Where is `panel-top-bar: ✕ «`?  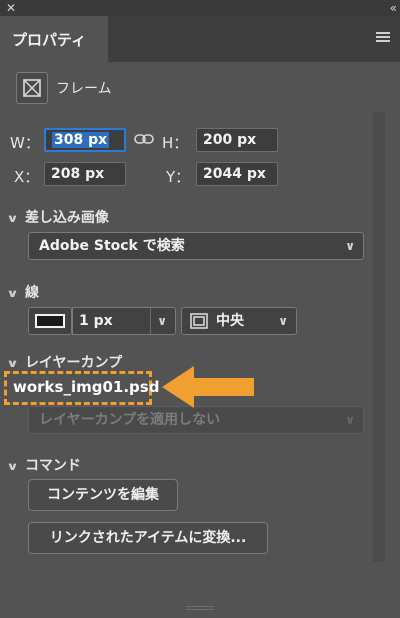 panel-top-bar: ✕ « is located at coordinates (200, 8).